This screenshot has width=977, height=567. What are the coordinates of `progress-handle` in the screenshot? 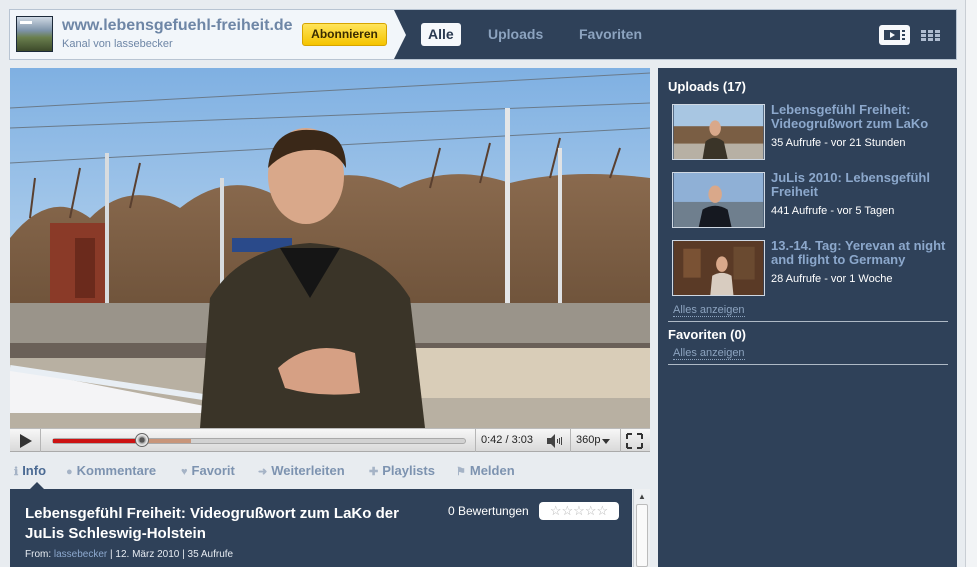 It's located at (141, 440).